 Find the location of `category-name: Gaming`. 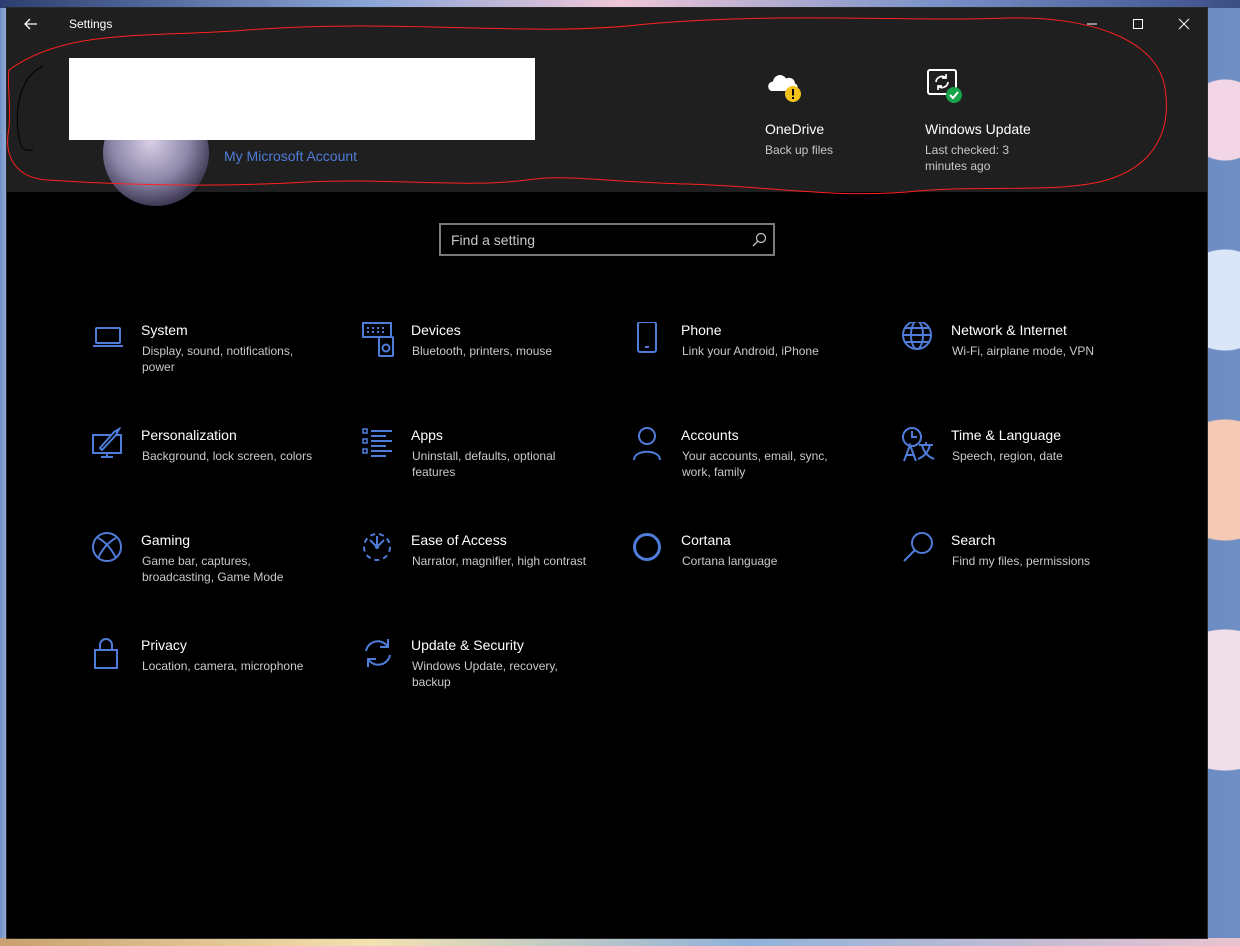

category-name: Gaming is located at coordinates (166, 540).